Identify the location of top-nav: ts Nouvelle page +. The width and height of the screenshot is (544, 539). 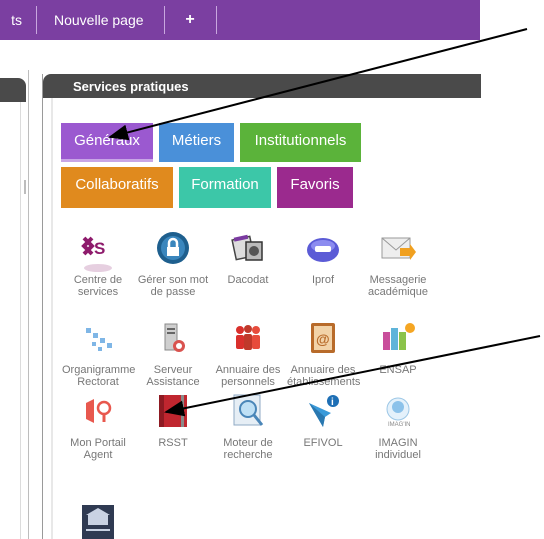
(240, 20).